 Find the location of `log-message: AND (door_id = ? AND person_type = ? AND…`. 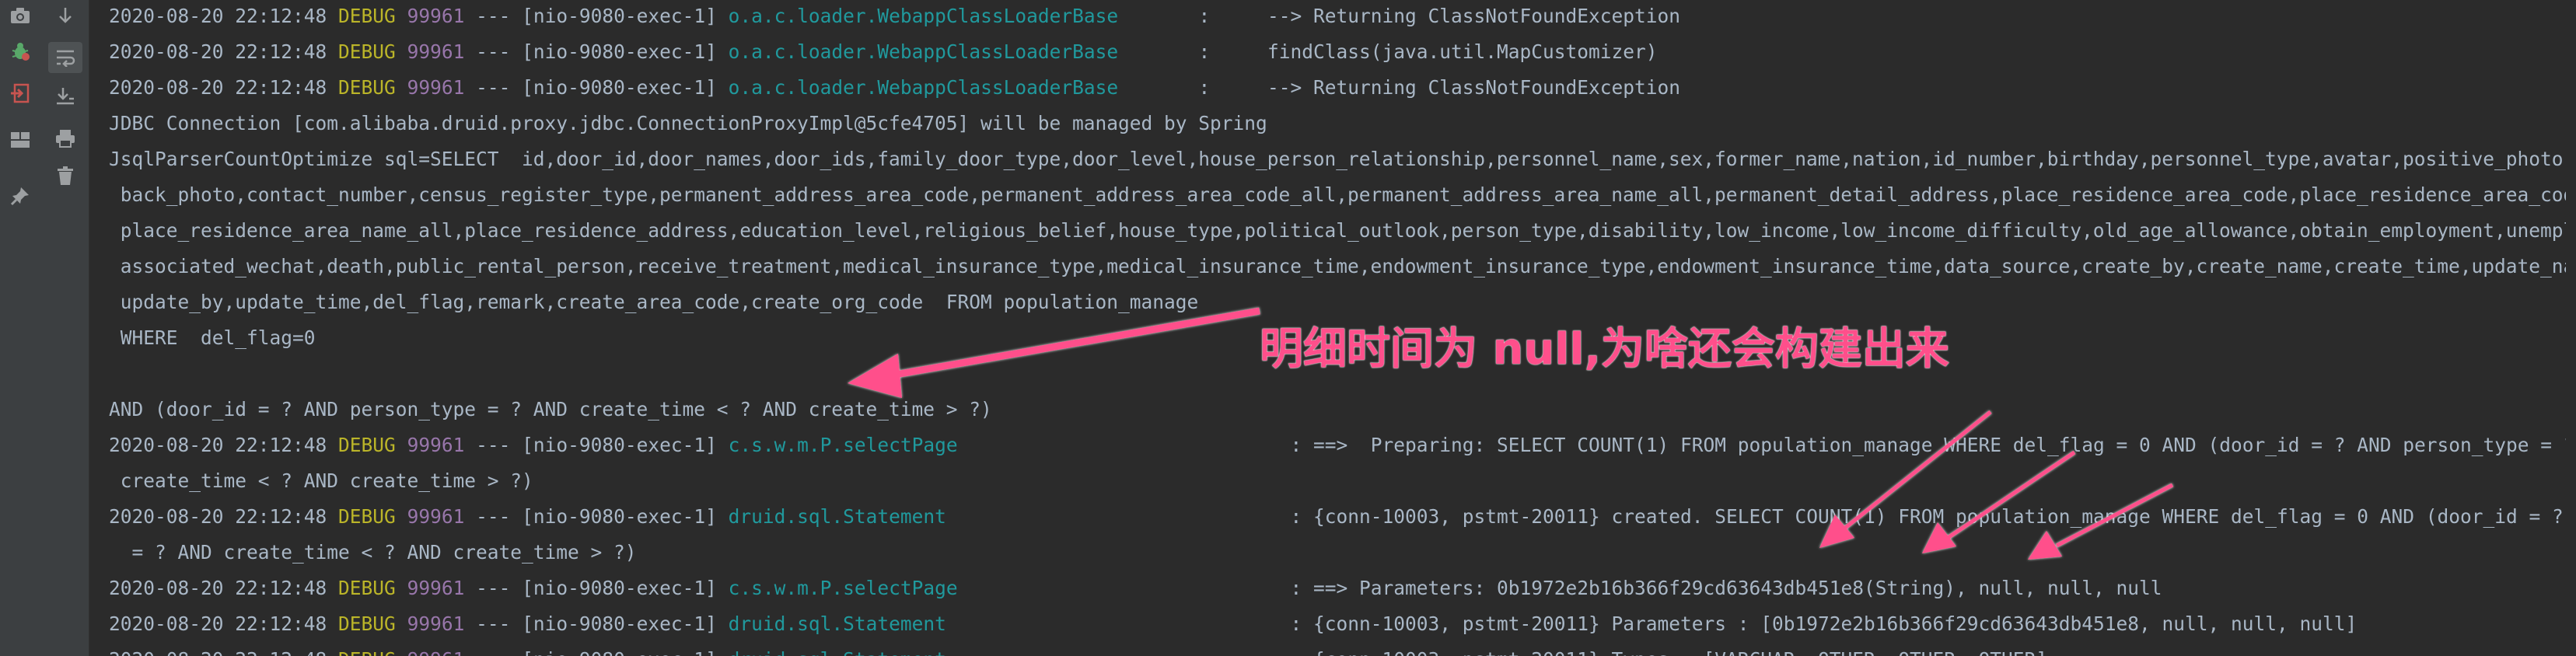

log-message: AND (door_id = ? AND person_type = ? AND… is located at coordinates (550, 409).